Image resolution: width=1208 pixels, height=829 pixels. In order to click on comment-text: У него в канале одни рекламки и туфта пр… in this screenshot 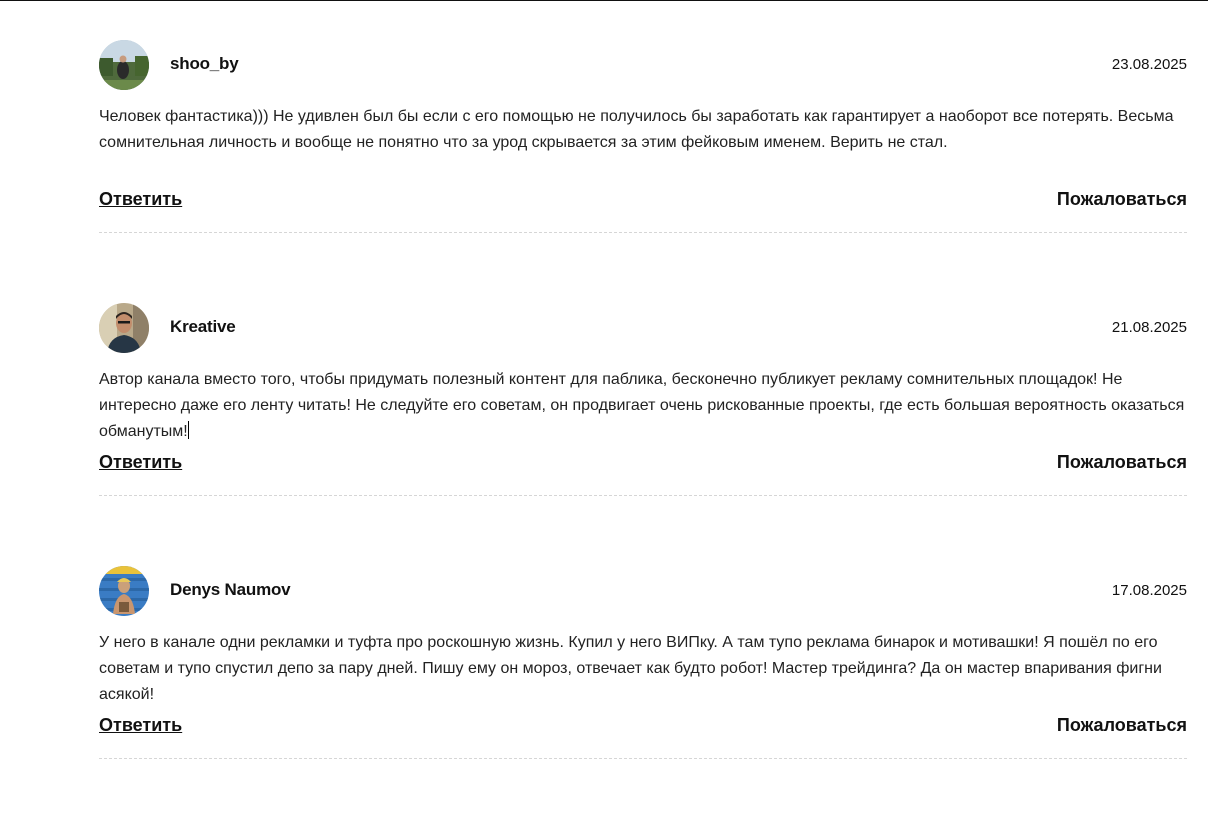, I will do `click(630, 668)`.